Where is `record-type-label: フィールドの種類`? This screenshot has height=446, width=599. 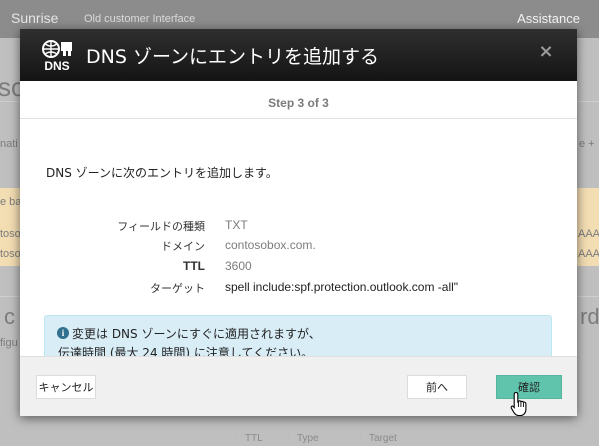 record-type-label: フィールドの種類 is located at coordinates (161, 226).